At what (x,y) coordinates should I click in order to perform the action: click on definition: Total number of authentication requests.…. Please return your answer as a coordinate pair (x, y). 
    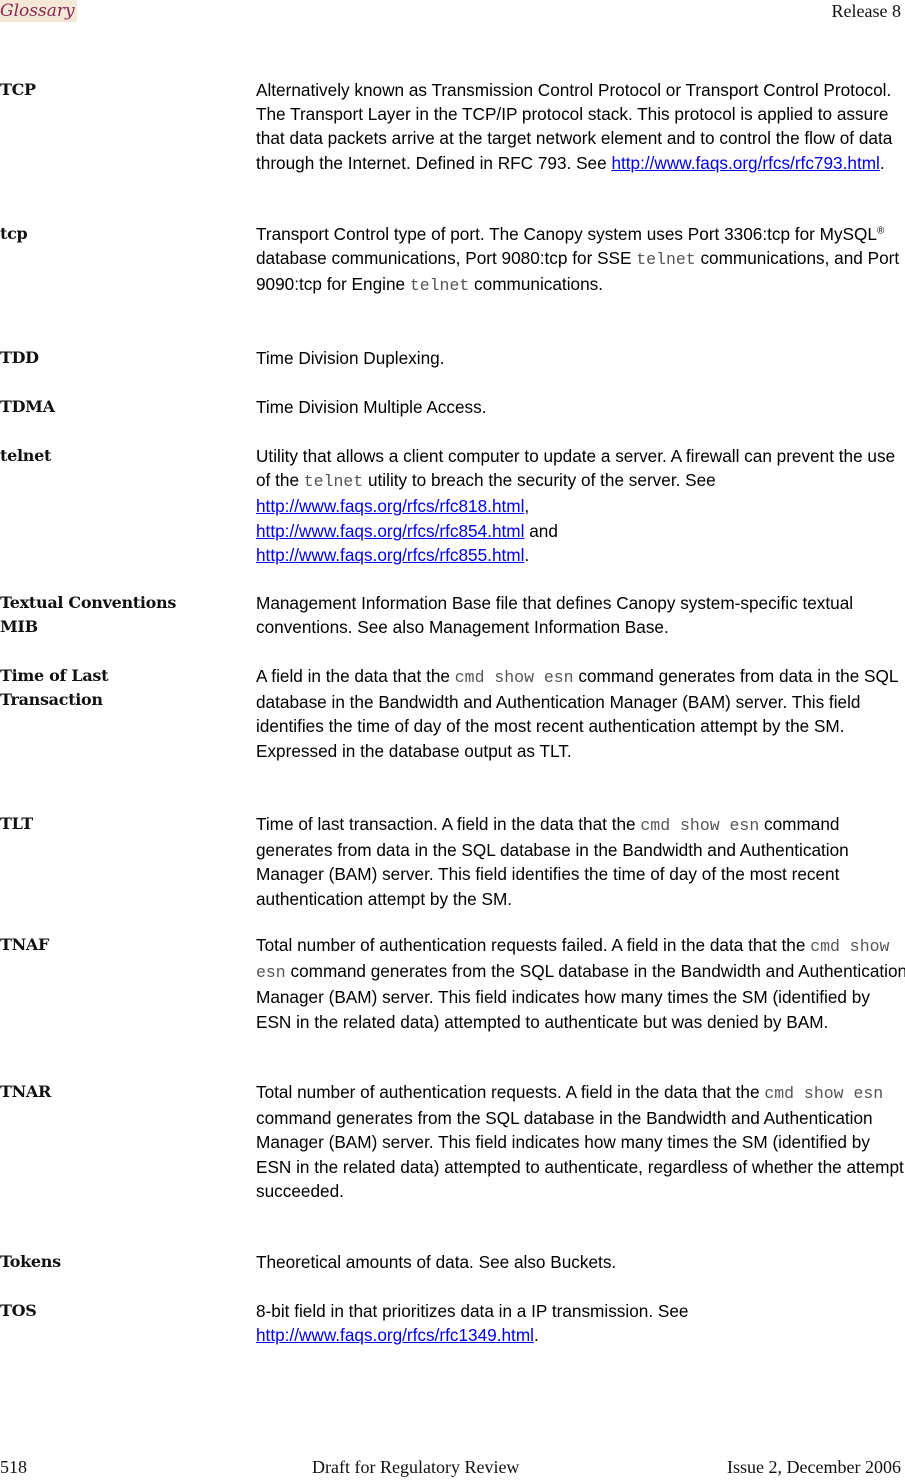
    Looking at the image, I should click on (580, 1141).